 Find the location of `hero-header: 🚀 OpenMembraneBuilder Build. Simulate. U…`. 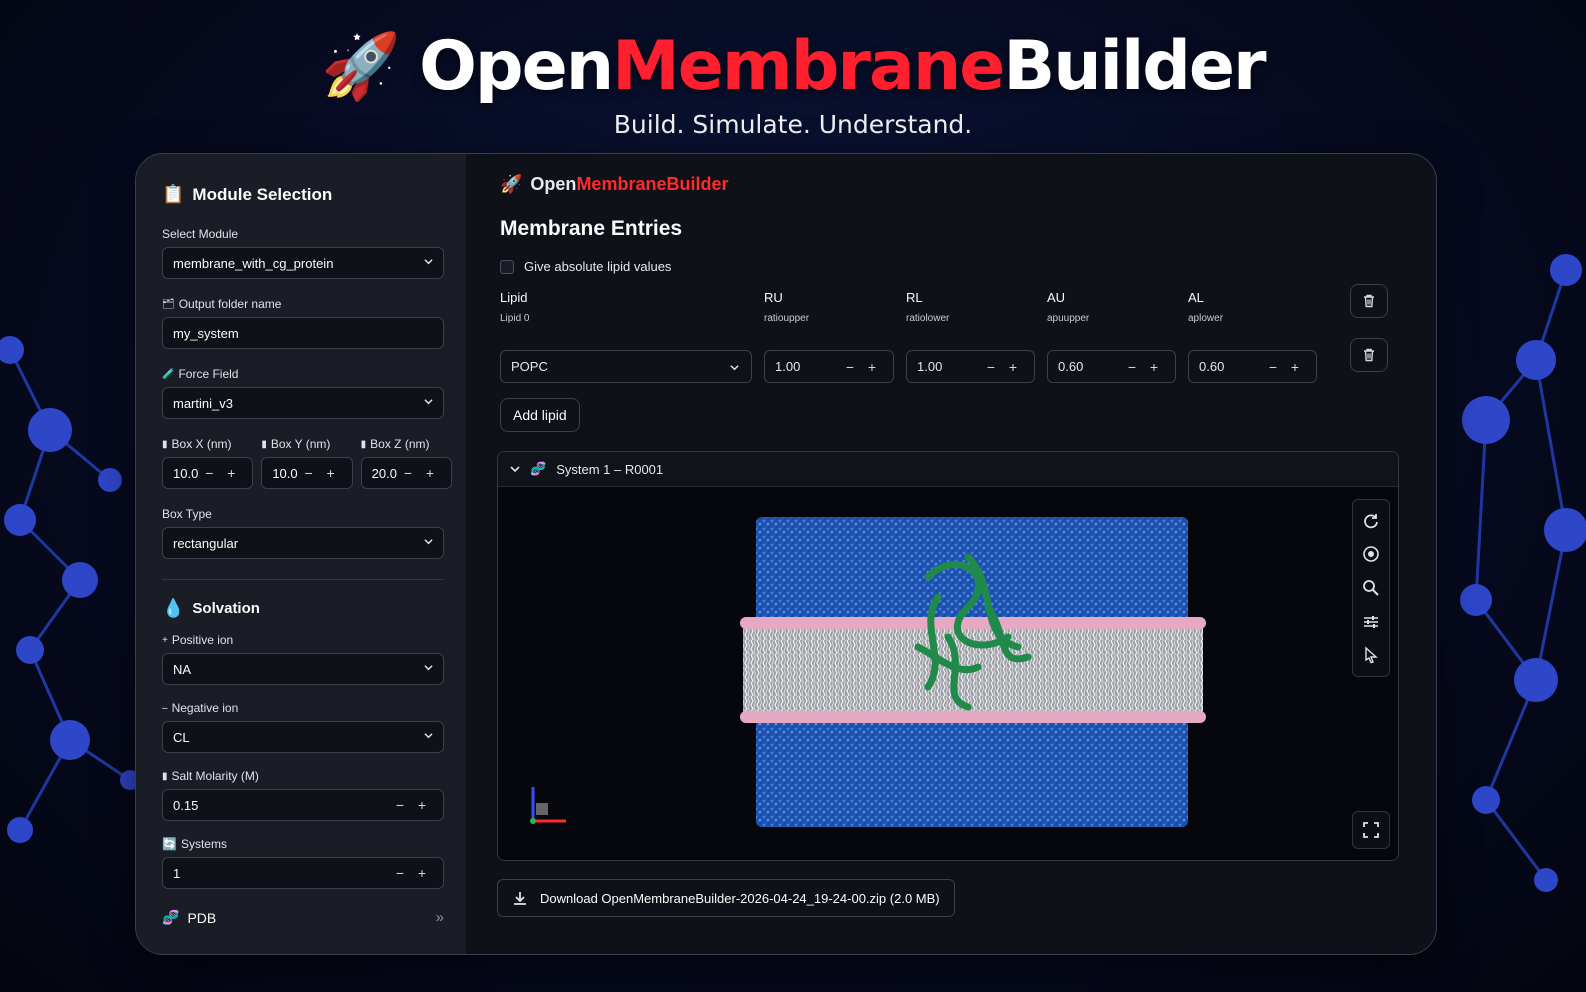

hero-header: 🚀 OpenMembraneBuilder Build. Simulate. U… is located at coordinates (793, 82).